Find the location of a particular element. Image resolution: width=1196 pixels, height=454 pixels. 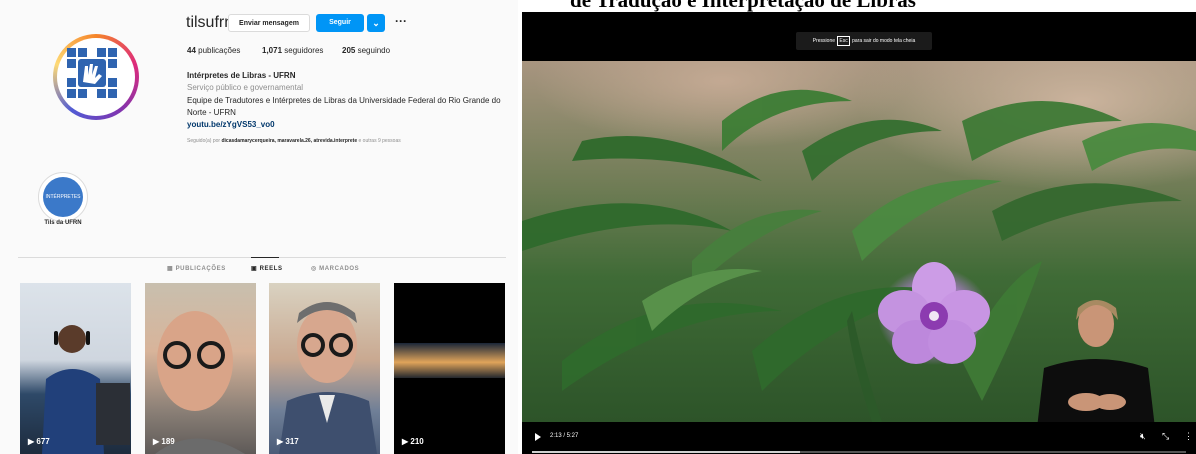

highlight-cover: INTÉRPRETES is located at coordinates (63, 197).